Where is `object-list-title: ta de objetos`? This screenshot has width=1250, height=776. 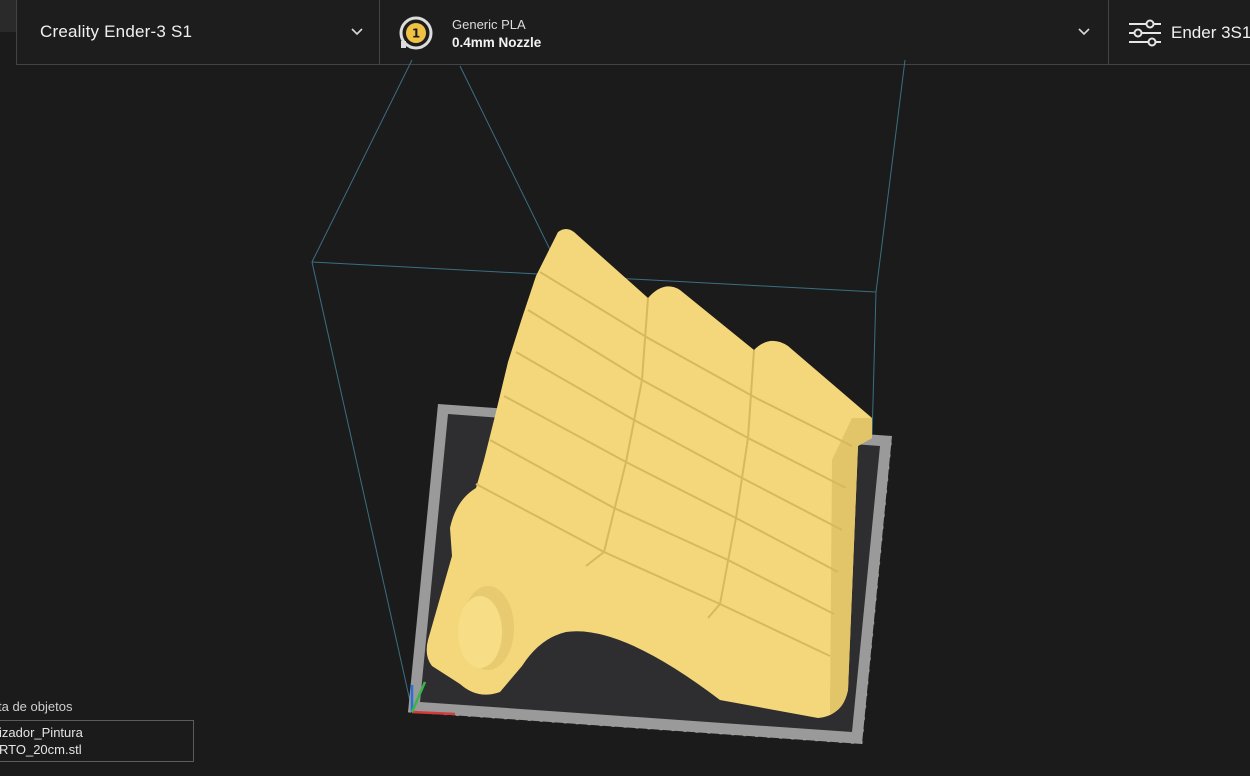 object-list-title: ta de objetos is located at coordinates (36, 706).